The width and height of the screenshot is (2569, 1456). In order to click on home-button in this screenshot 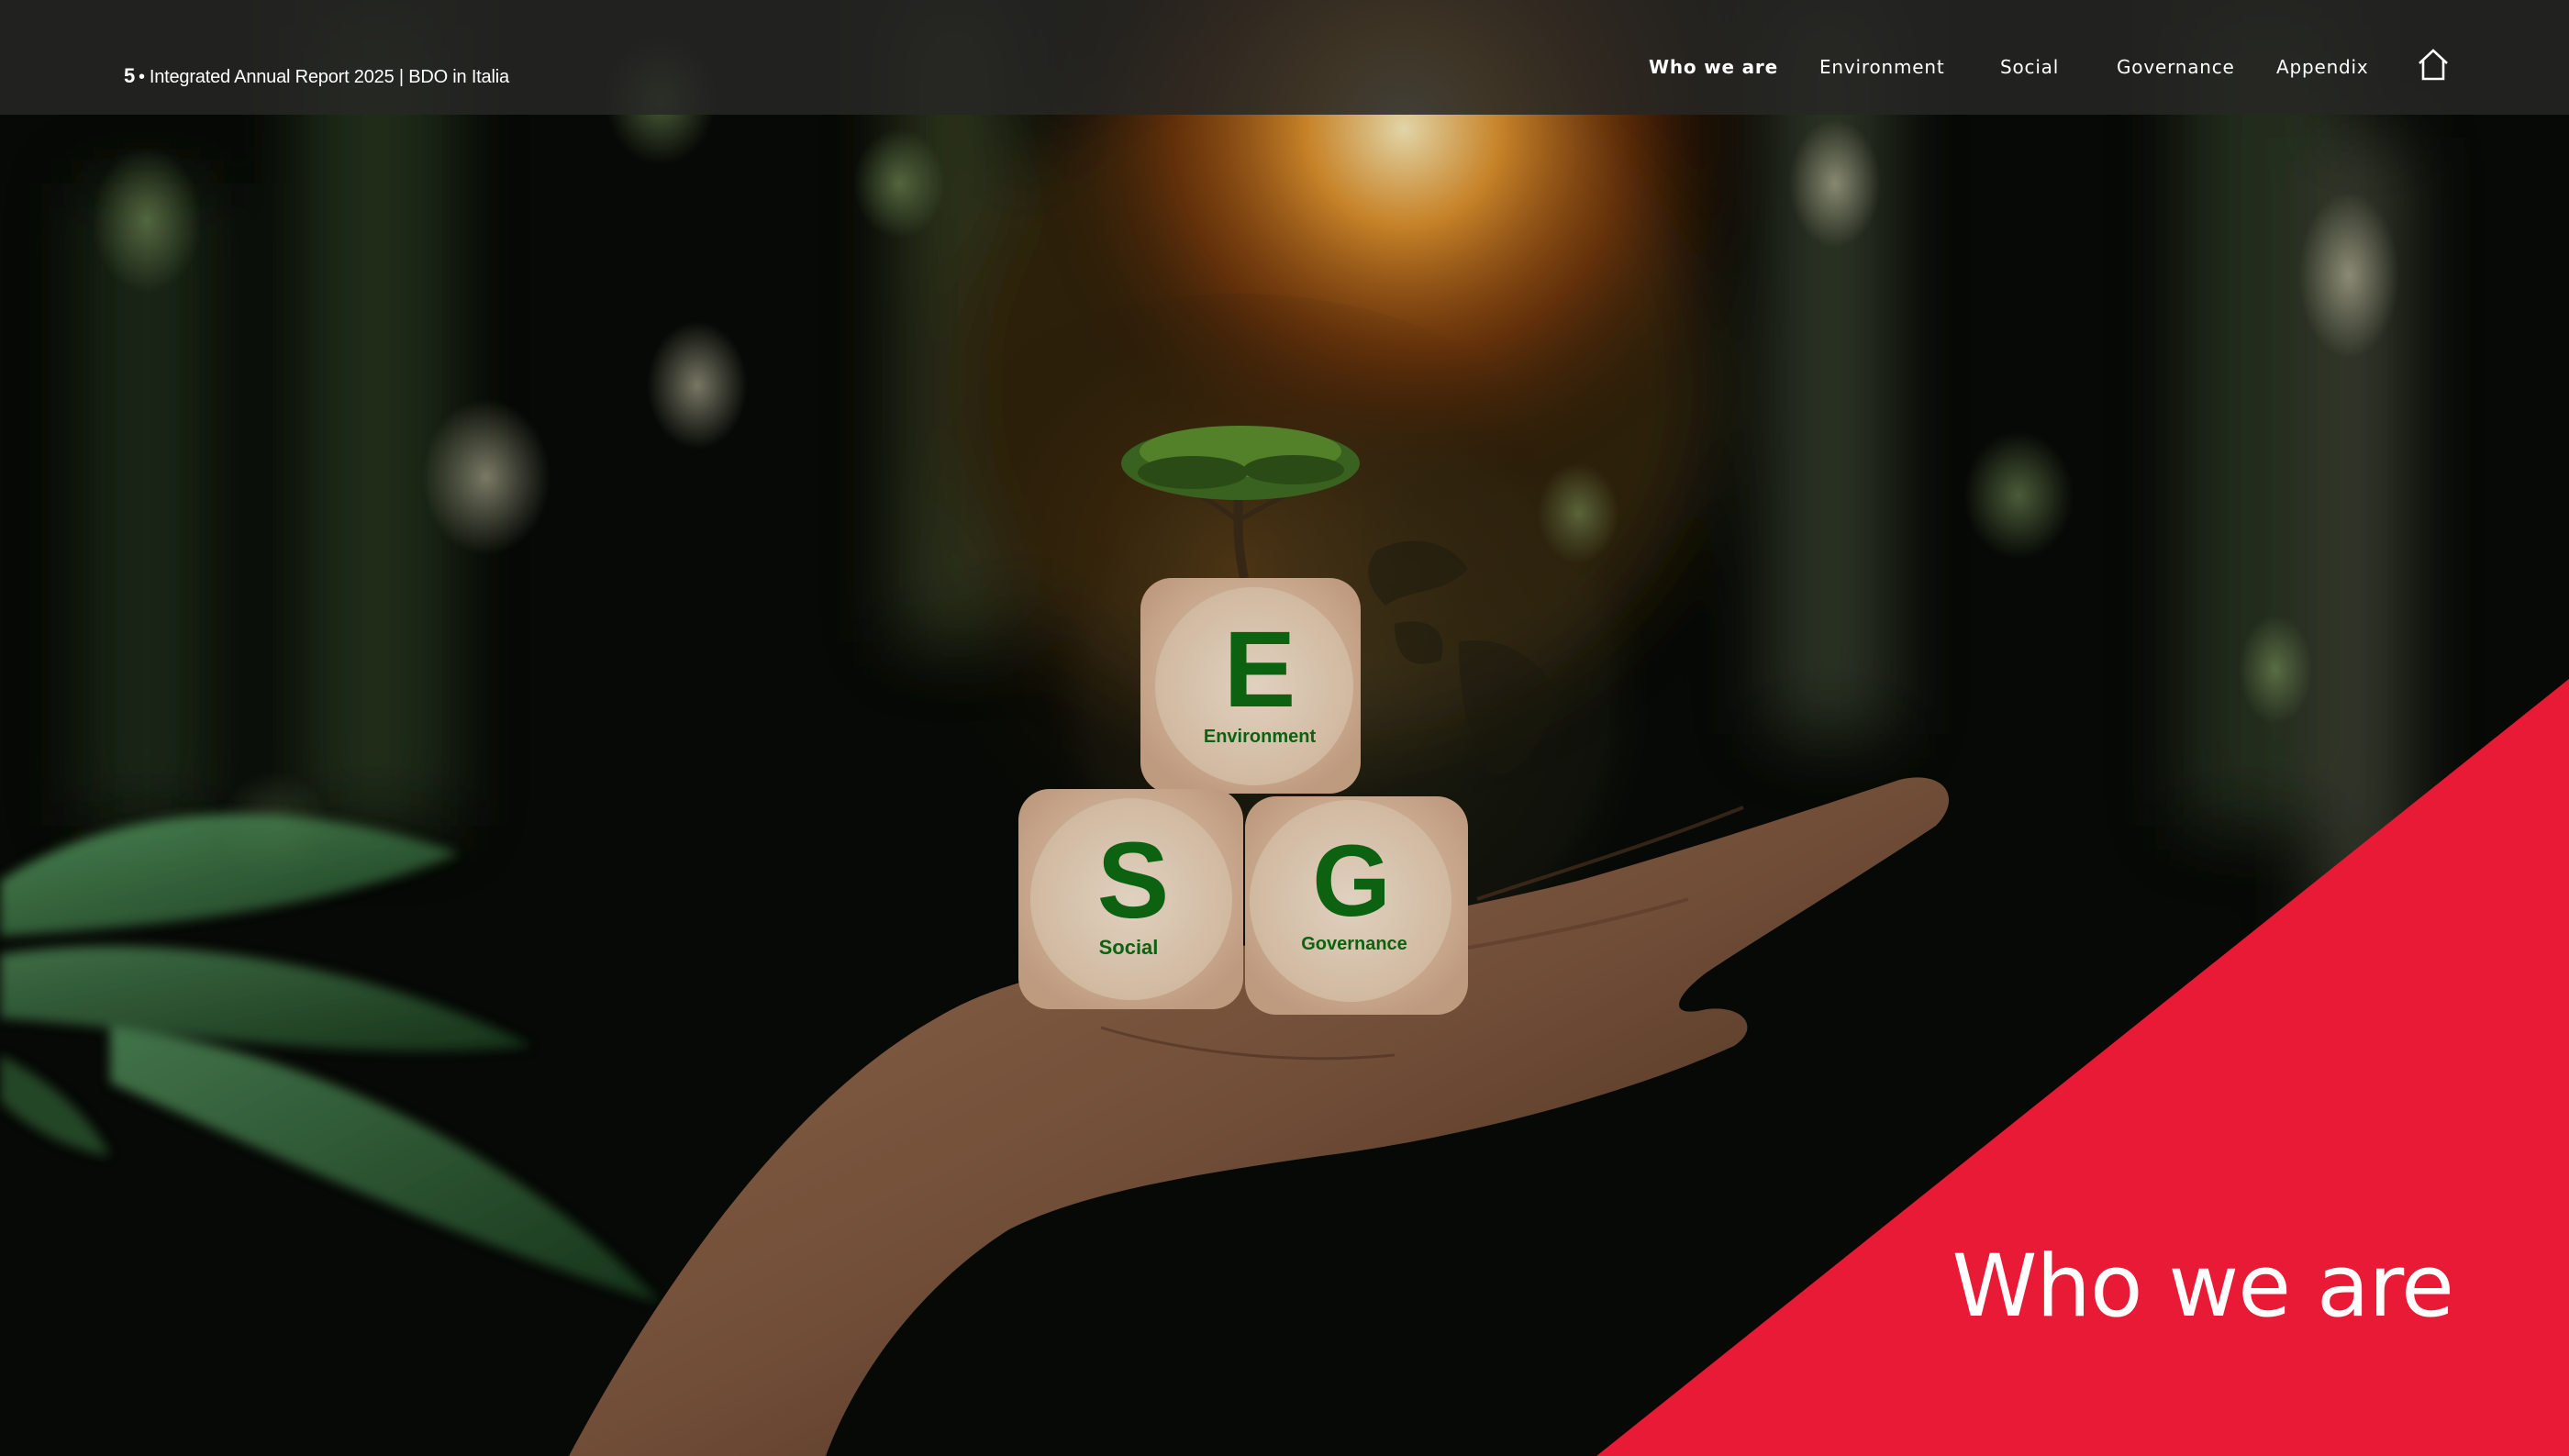, I will do `click(2433, 65)`.